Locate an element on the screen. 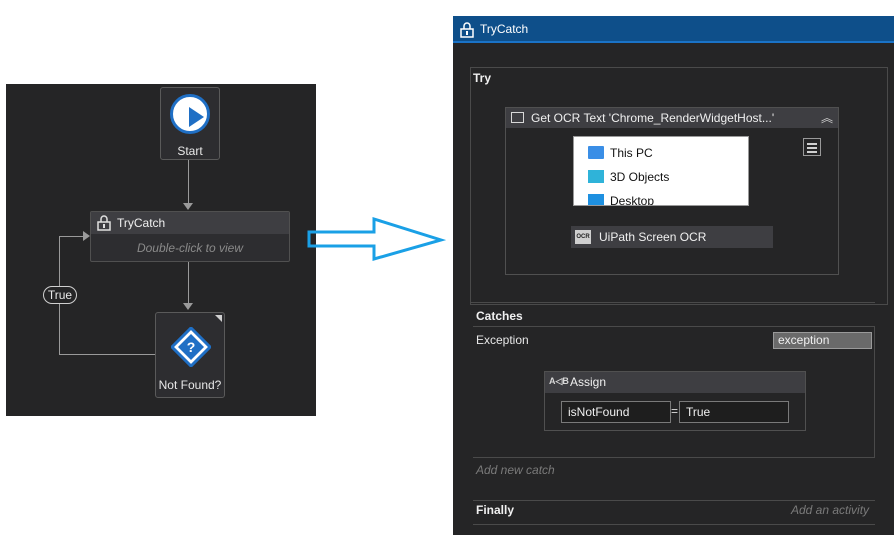 Image resolution: width=896 pixels, height=535 pixels. big-right-arrow-icon is located at coordinates (376, 238).